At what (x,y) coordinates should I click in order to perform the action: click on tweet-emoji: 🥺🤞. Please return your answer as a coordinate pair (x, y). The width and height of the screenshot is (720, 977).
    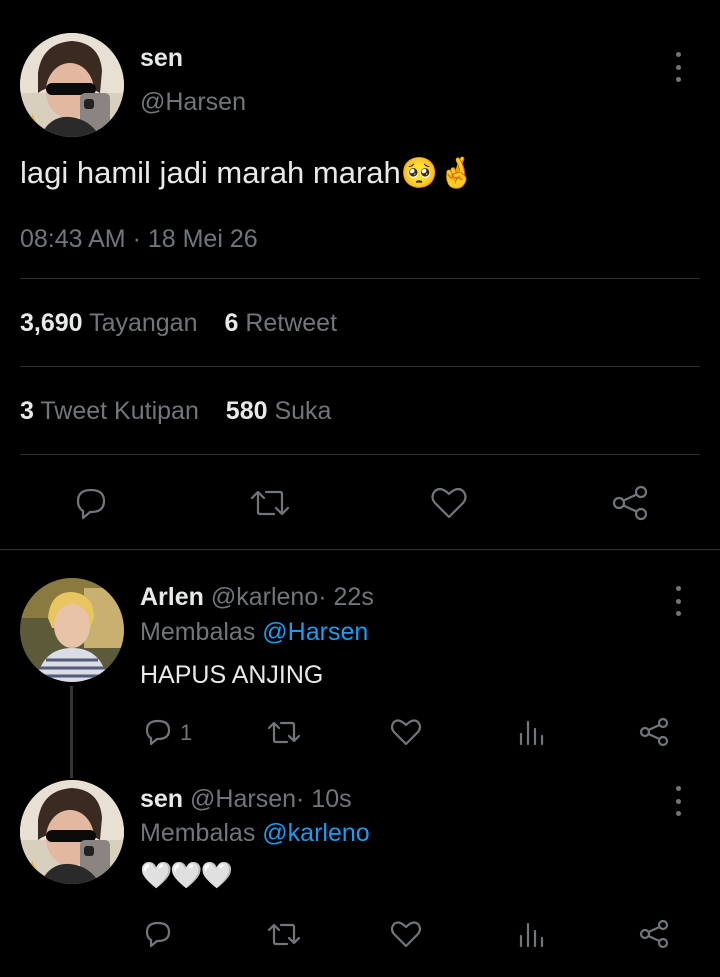
    Looking at the image, I should click on (438, 173).